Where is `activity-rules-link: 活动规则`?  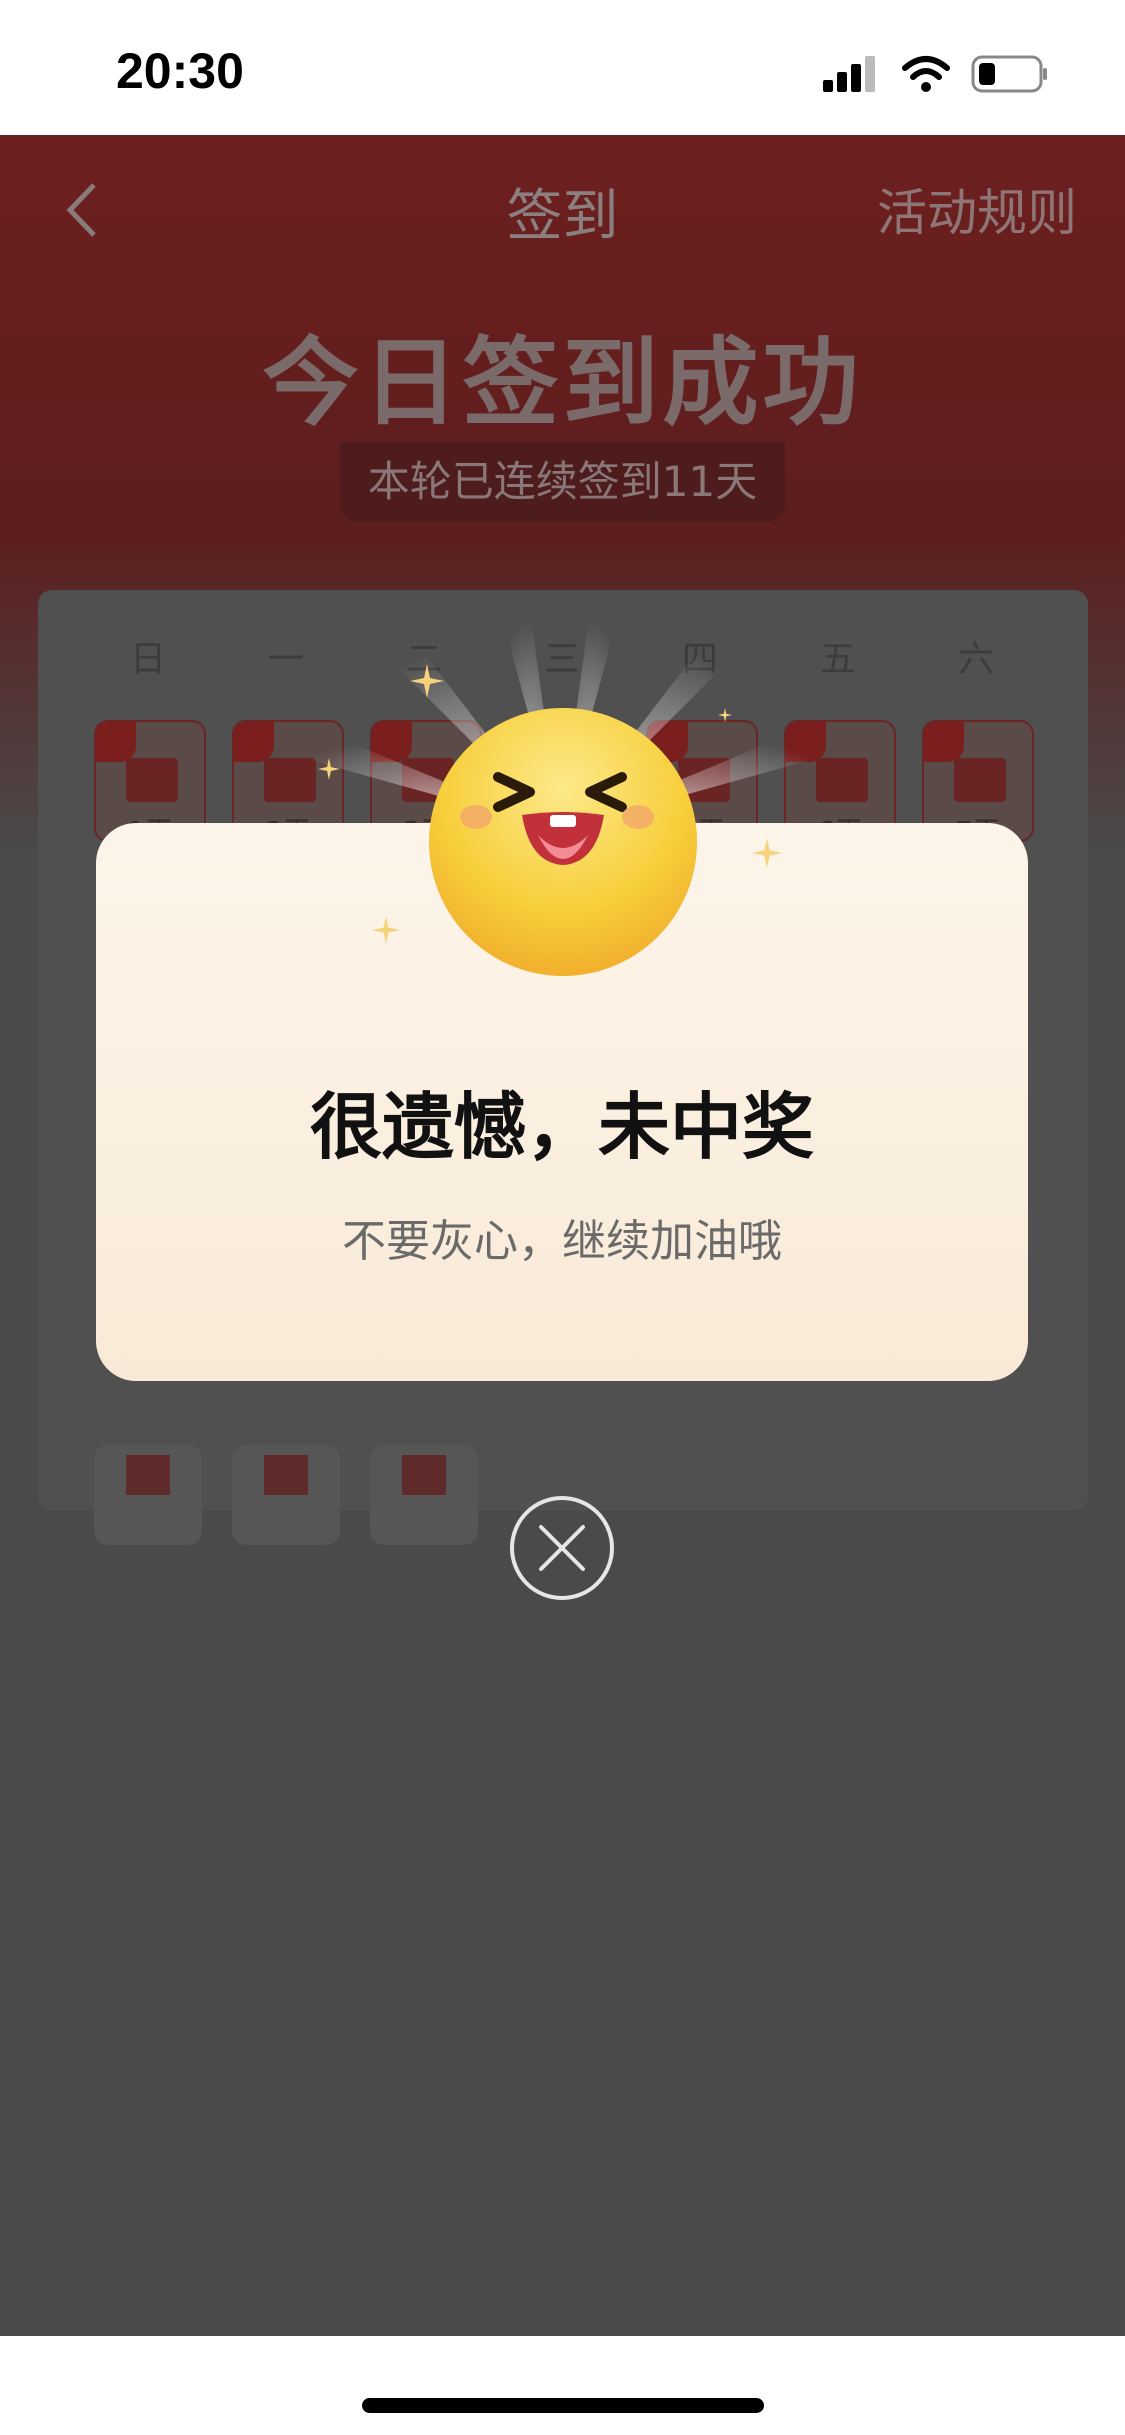 activity-rules-link: 活动规则 is located at coordinates (977, 209).